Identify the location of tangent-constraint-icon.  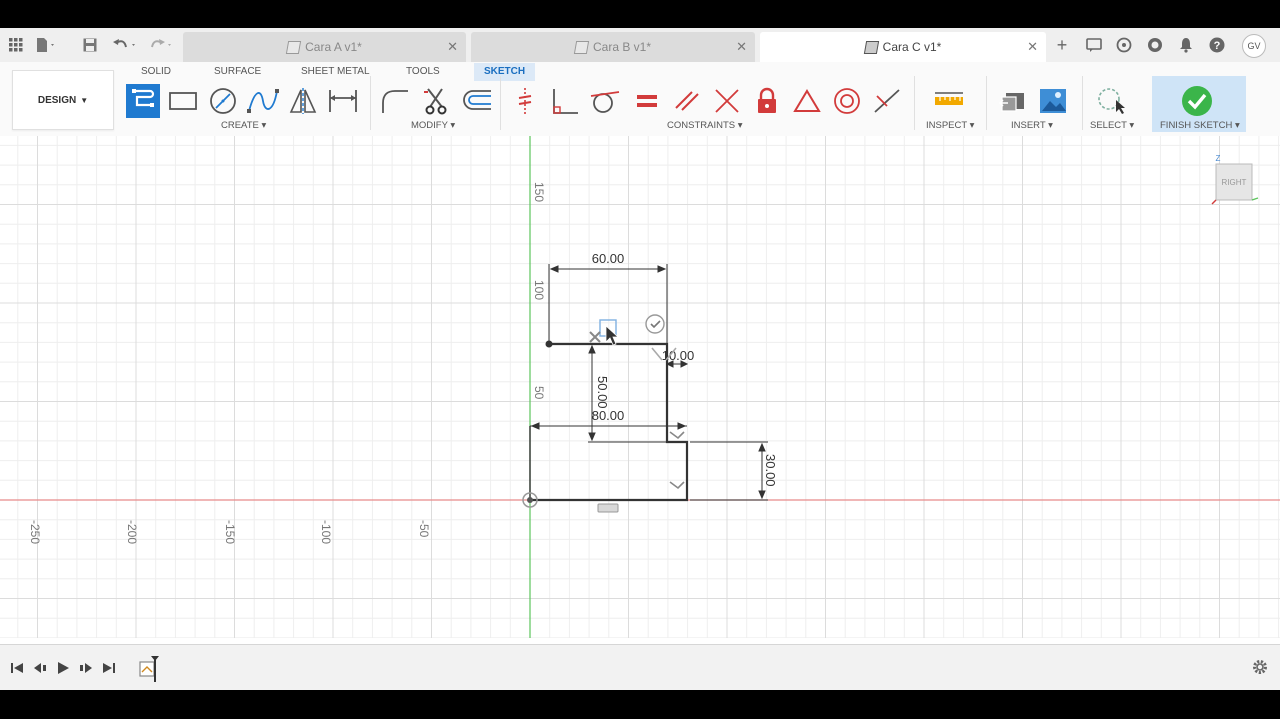
(605, 101).